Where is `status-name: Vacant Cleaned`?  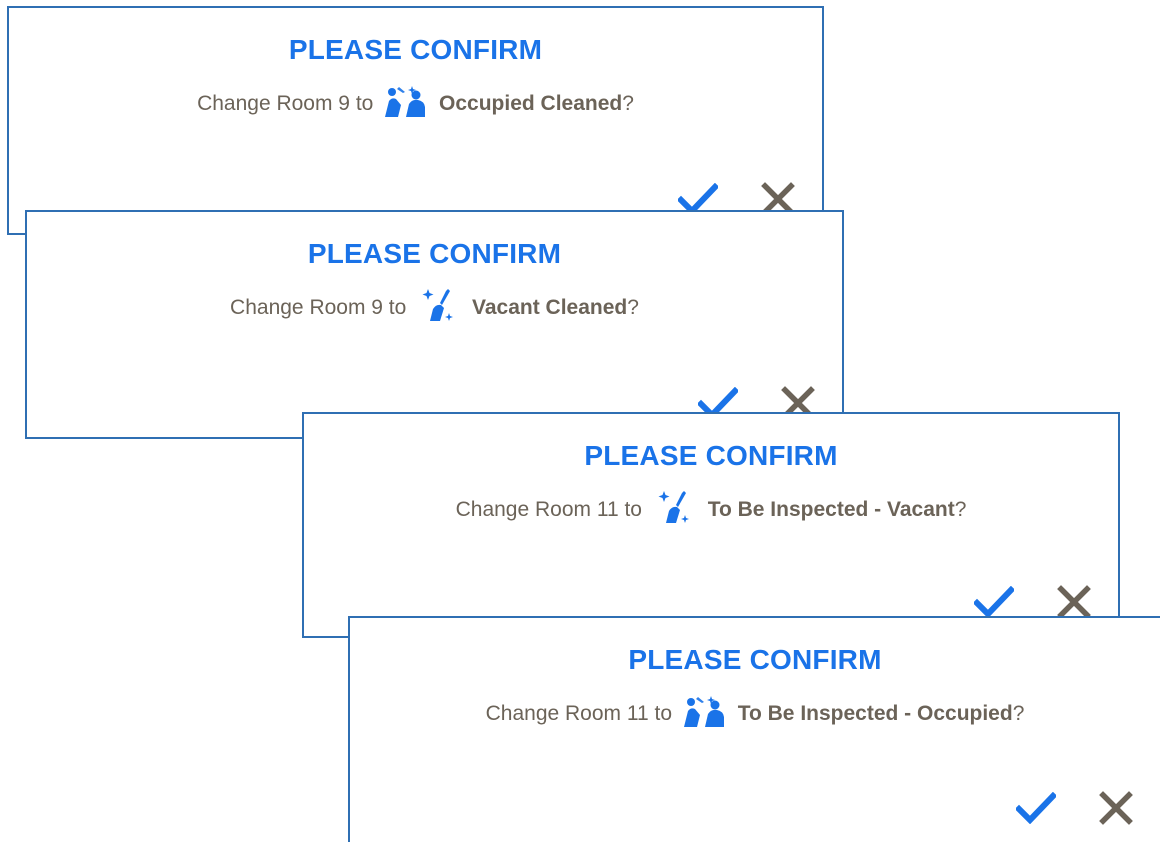 status-name: Vacant Cleaned is located at coordinates (550, 307).